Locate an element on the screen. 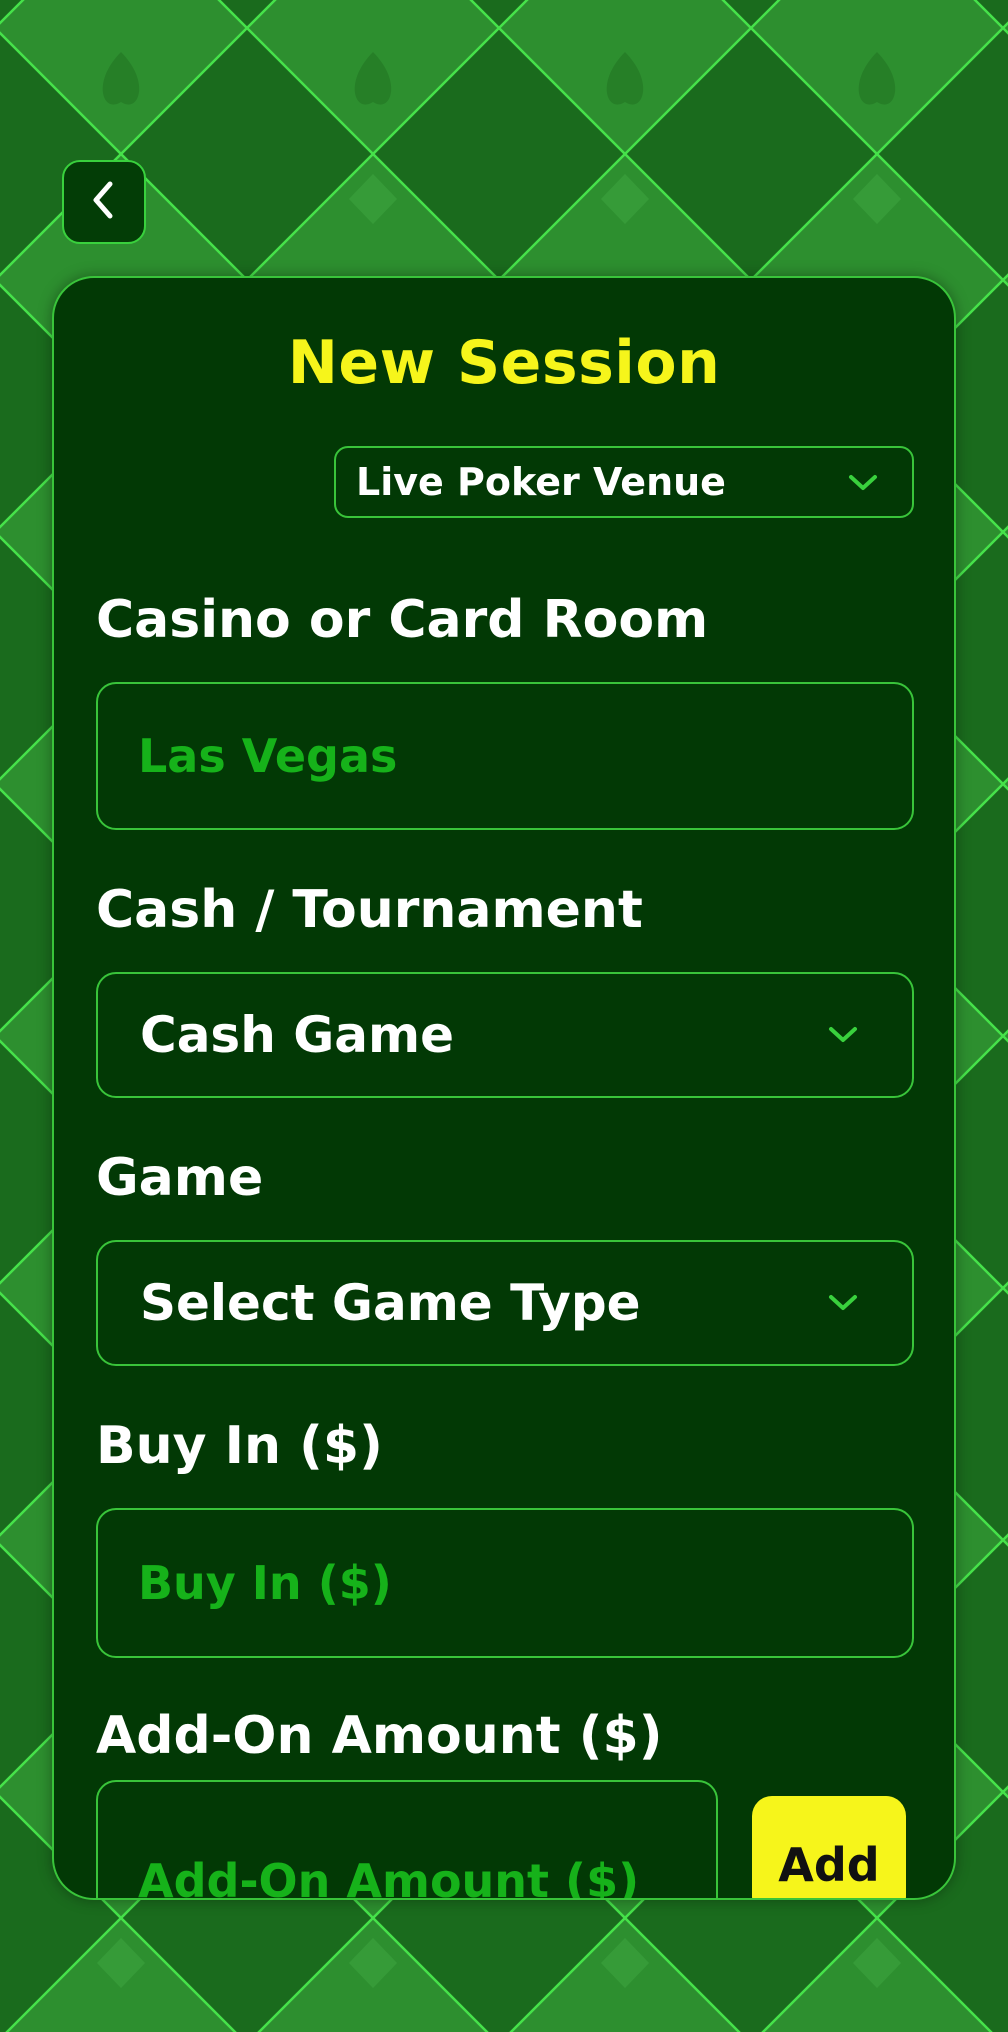 The height and width of the screenshot is (2032, 1008). add-button: Add is located at coordinates (829, 1847).